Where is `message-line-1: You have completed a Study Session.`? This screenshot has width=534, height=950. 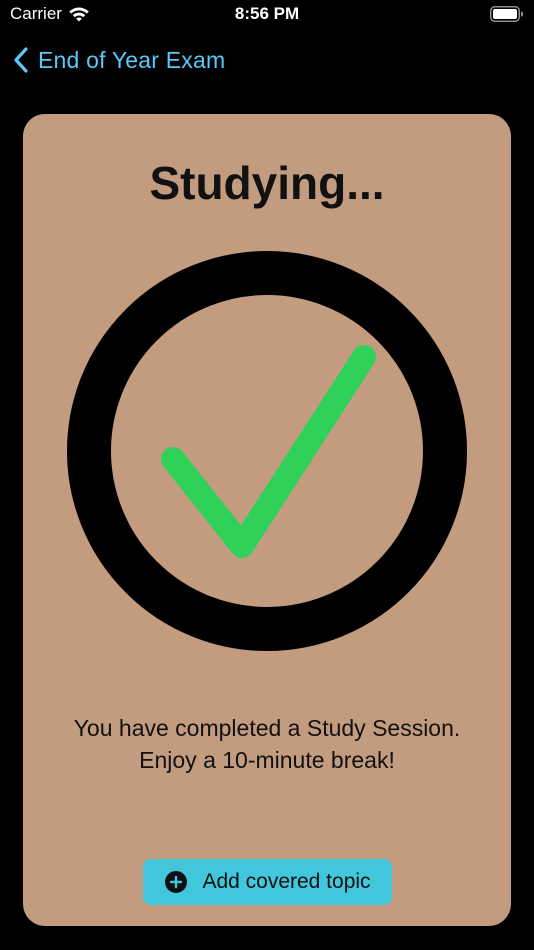
message-line-1: You have completed a Study Session. is located at coordinates (267, 728).